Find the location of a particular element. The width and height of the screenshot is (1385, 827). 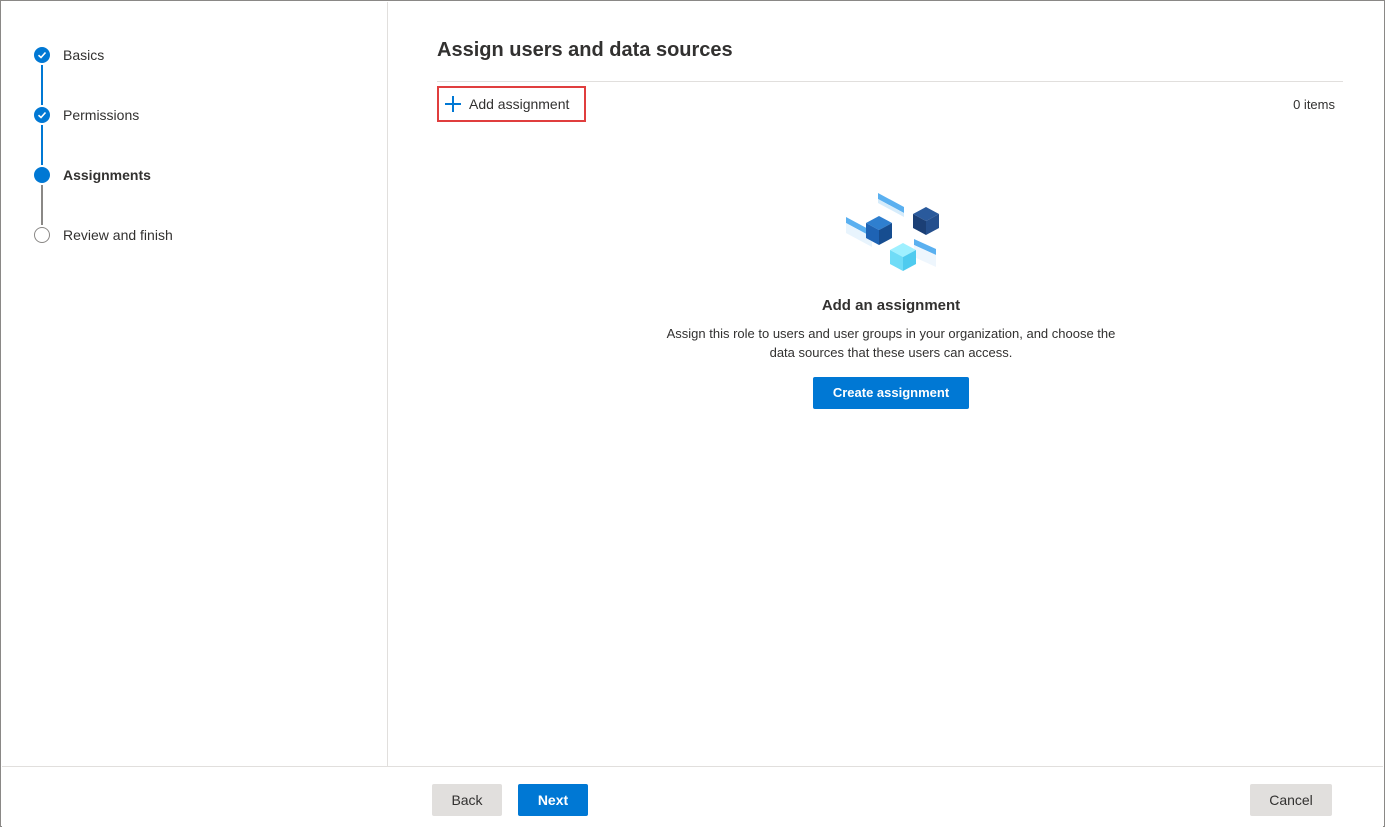

create-assignment-button: Create assignment is located at coordinates (891, 393).